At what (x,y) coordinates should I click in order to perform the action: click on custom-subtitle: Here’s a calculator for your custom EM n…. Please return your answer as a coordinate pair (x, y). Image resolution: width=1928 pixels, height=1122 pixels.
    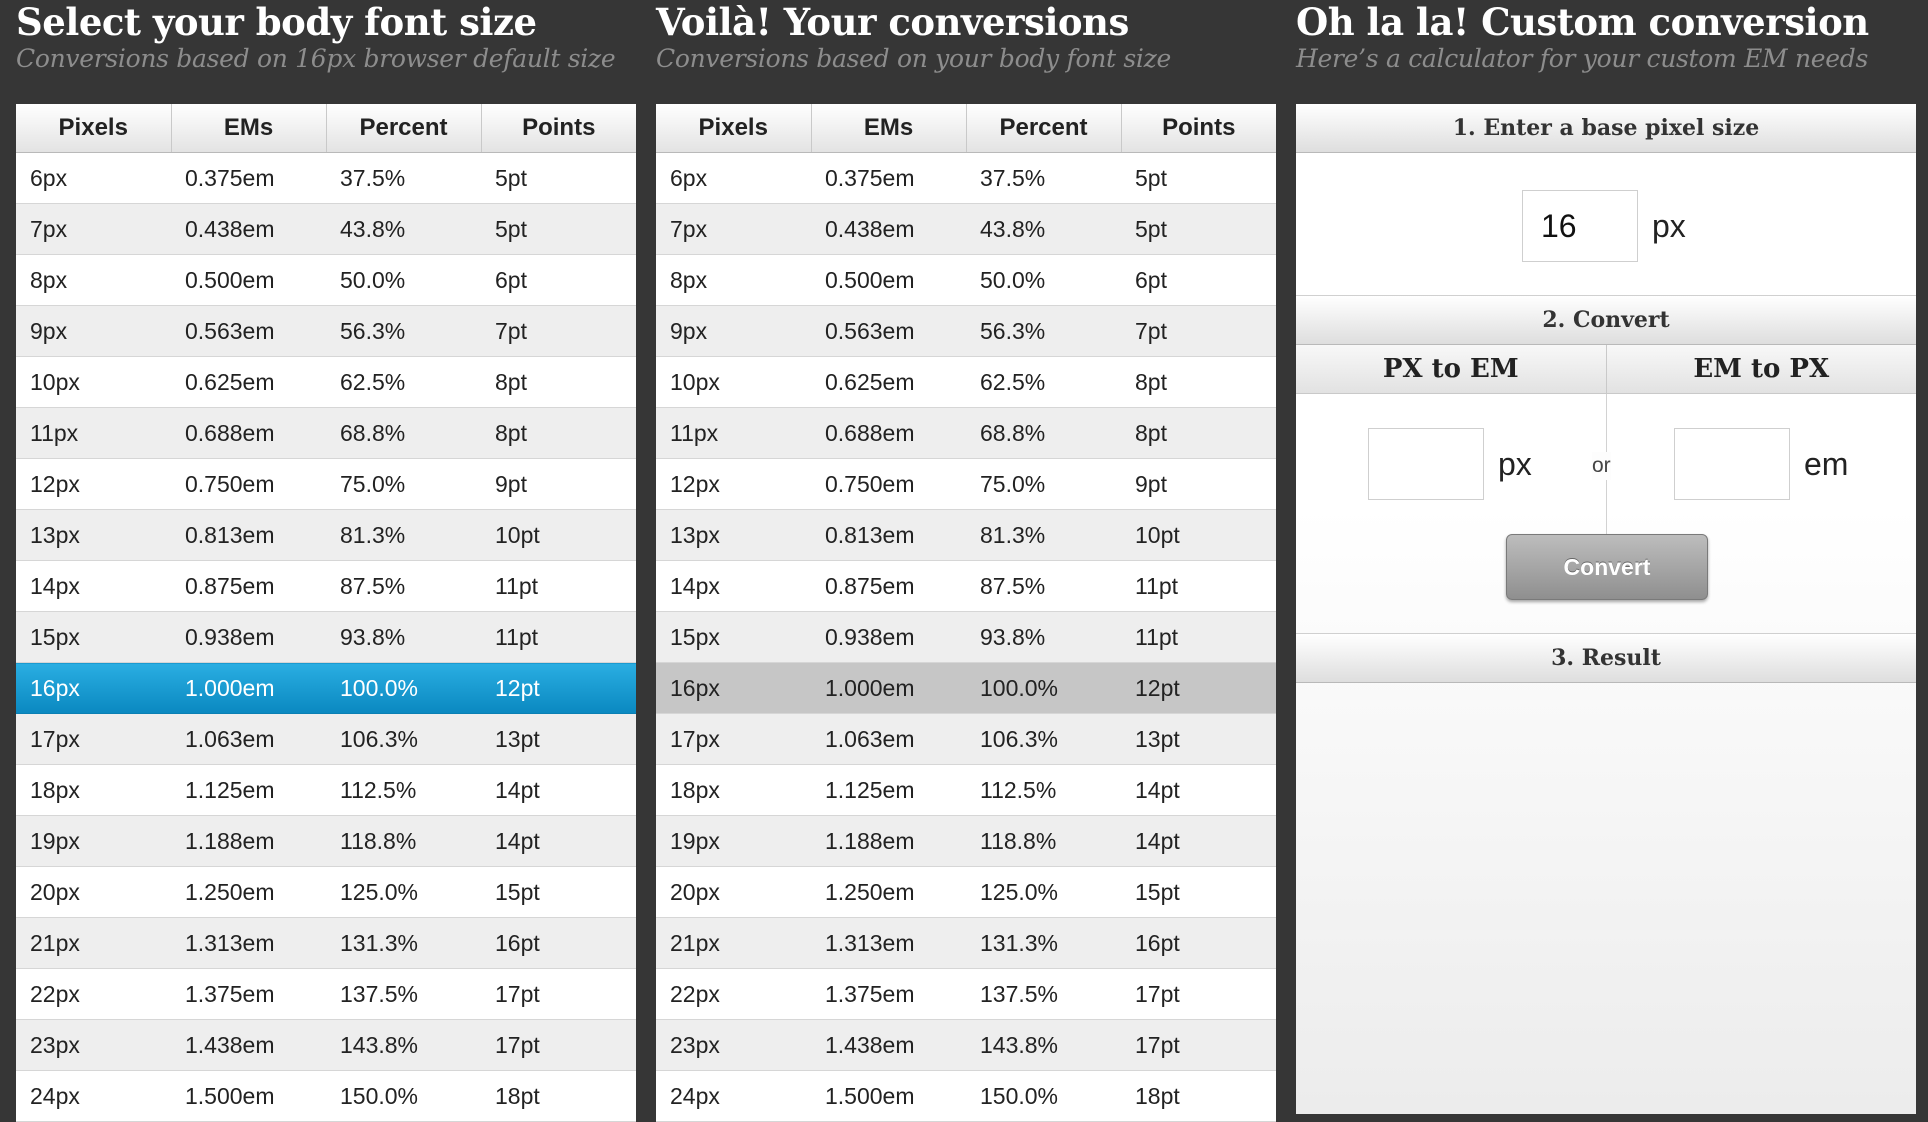
    Looking at the image, I should click on (1582, 58).